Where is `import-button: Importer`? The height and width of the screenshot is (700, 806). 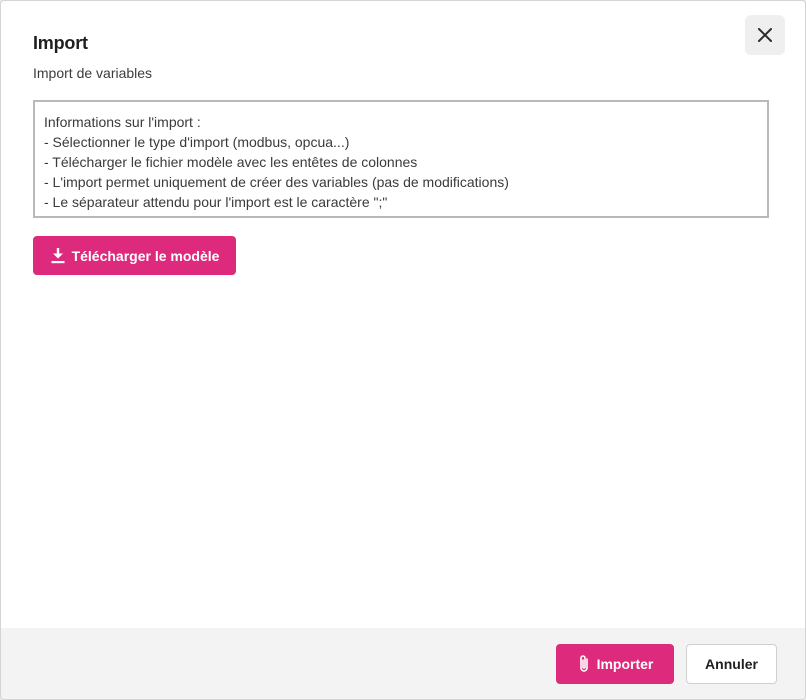 import-button: Importer is located at coordinates (615, 664).